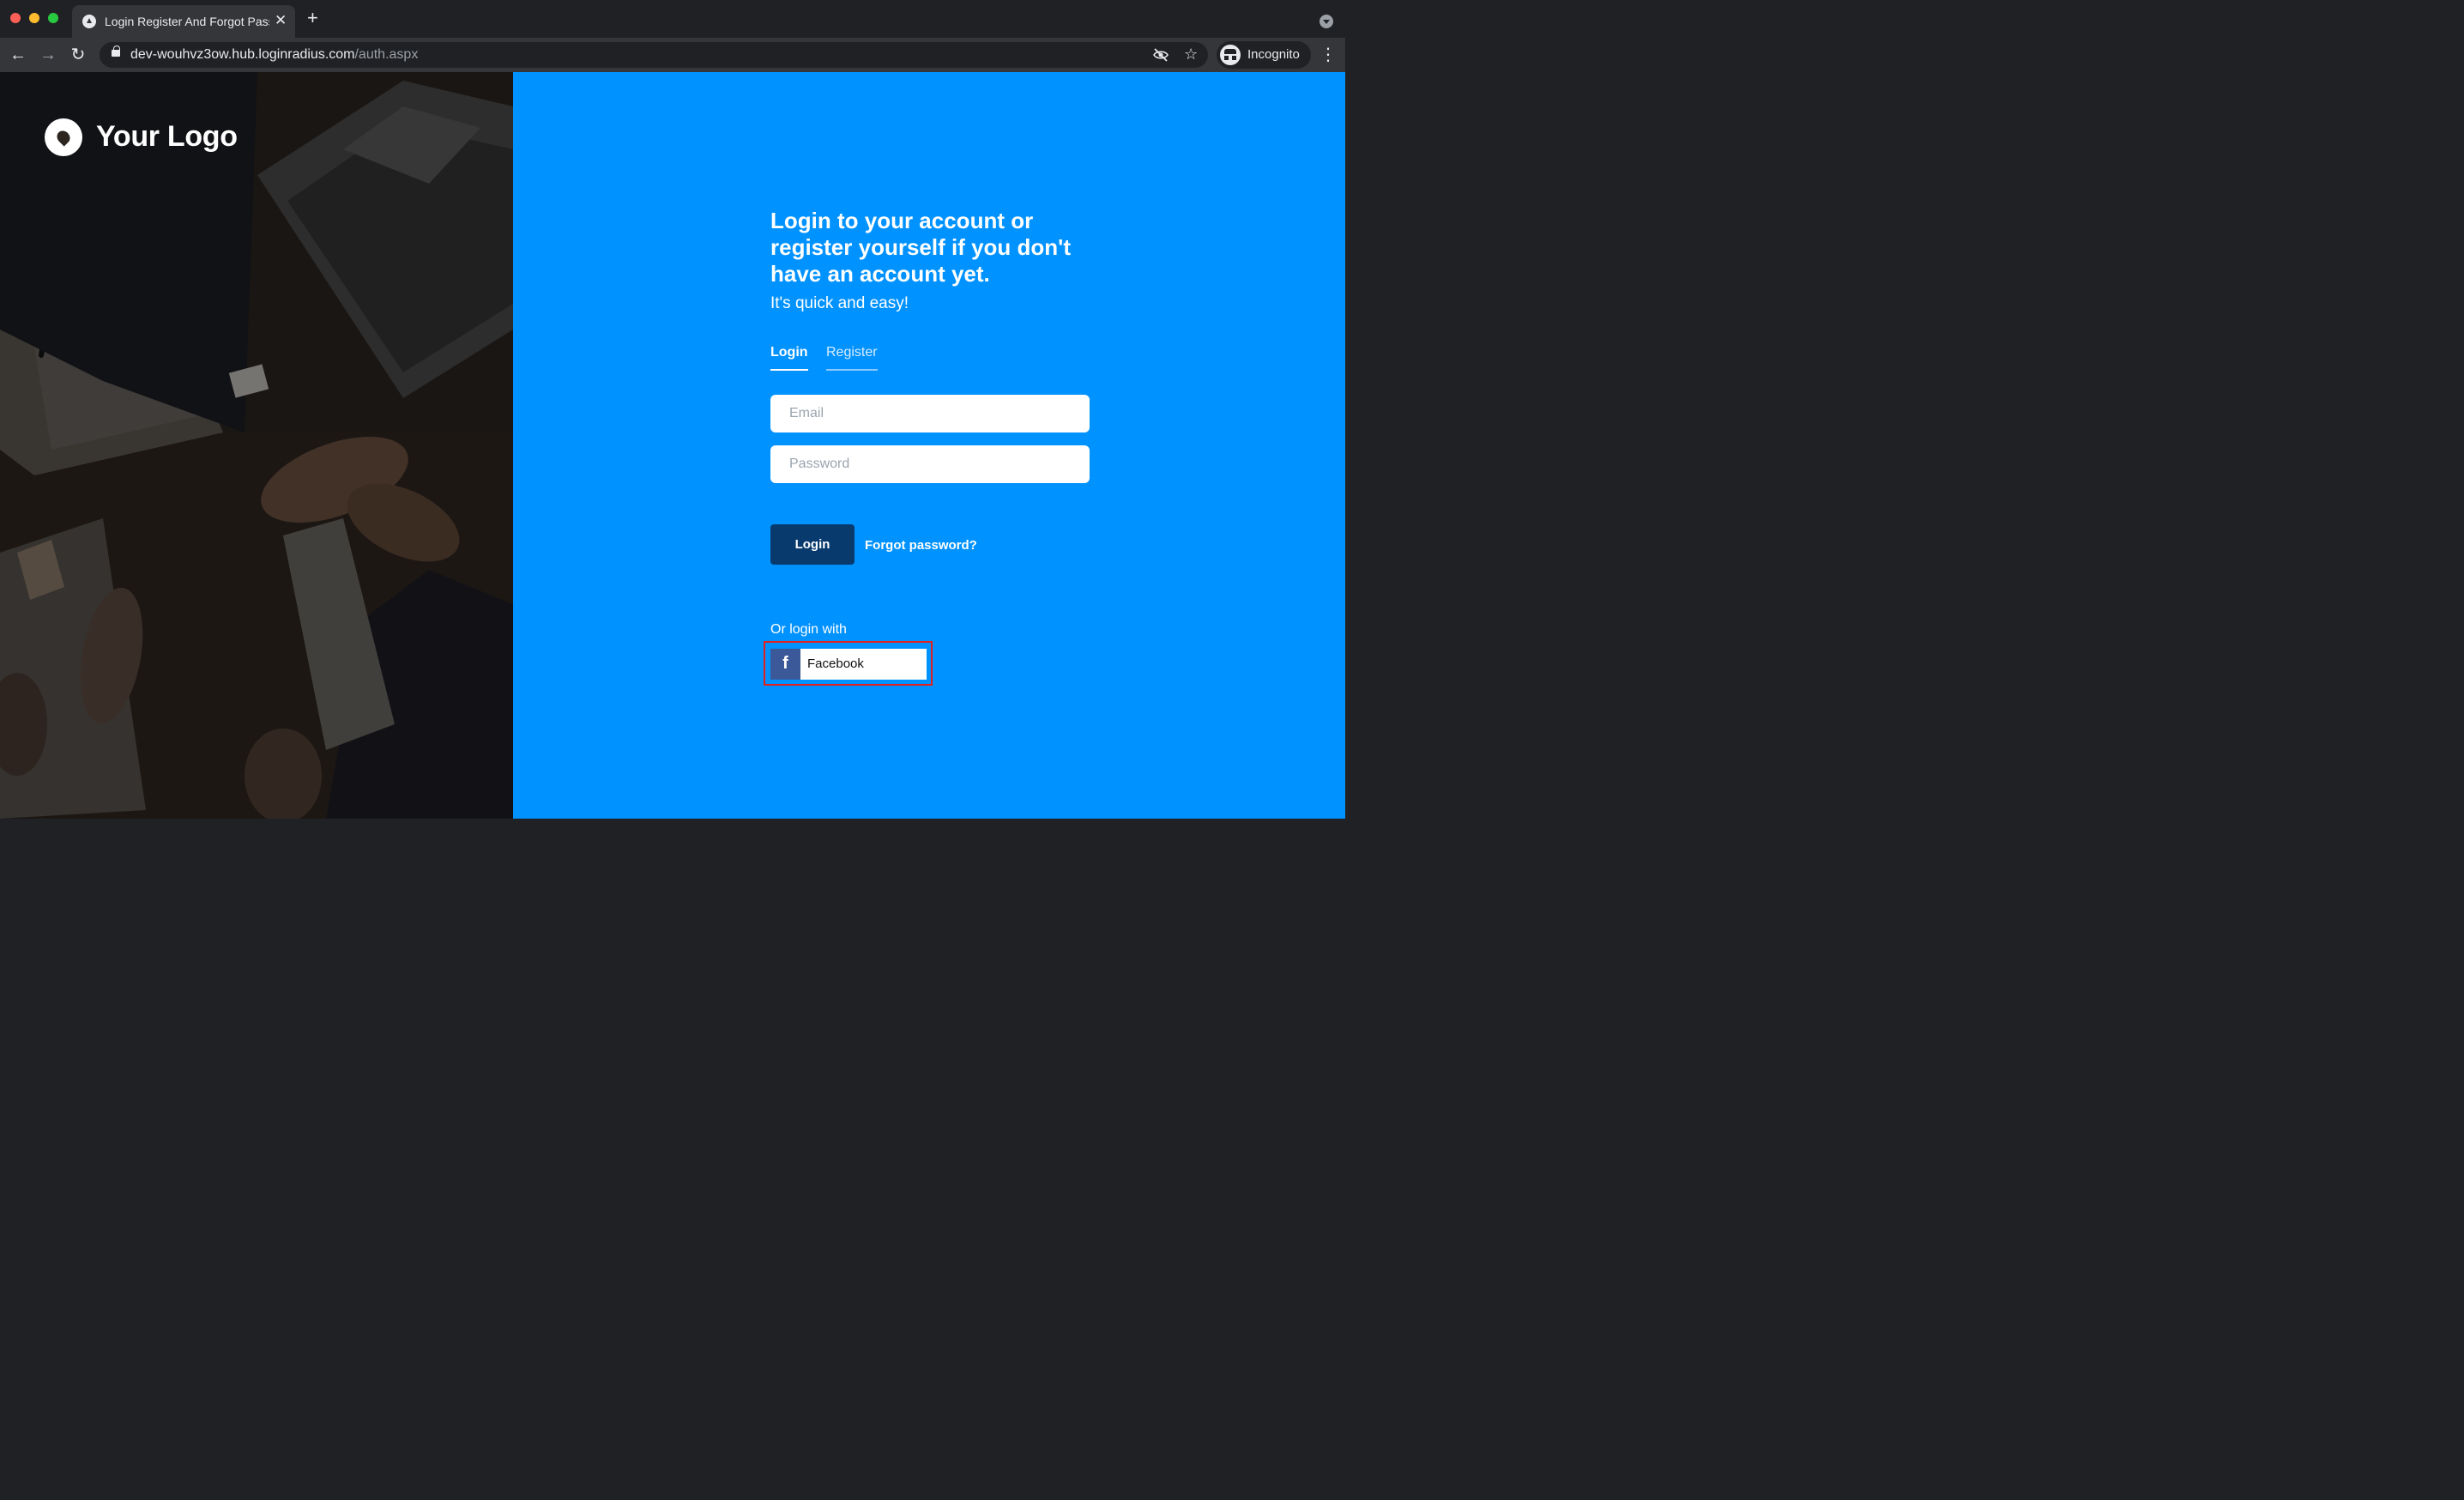 This screenshot has height=1500, width=2464. I want to click on password-field, so click(930, 464).